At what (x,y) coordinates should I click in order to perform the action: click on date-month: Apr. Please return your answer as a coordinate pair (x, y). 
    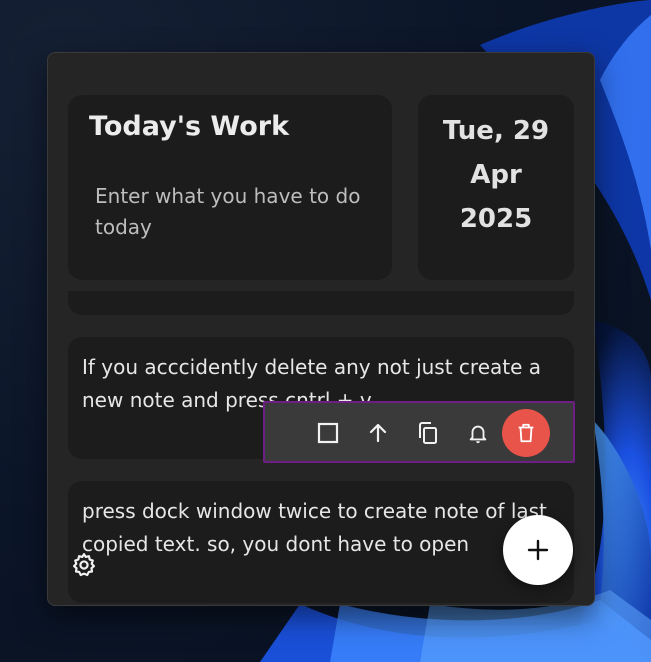
    Looking at the image, I should click on (496, 175).